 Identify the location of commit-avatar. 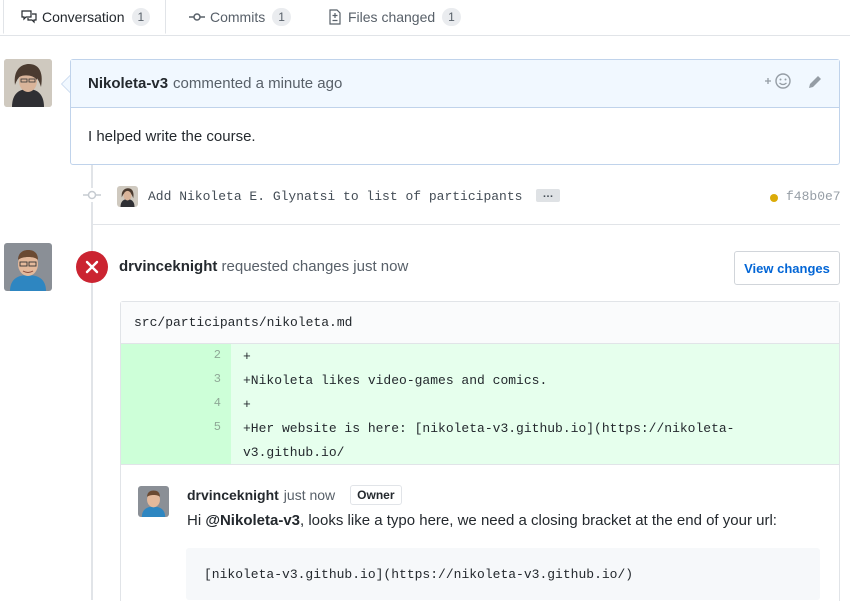
(127, 196).